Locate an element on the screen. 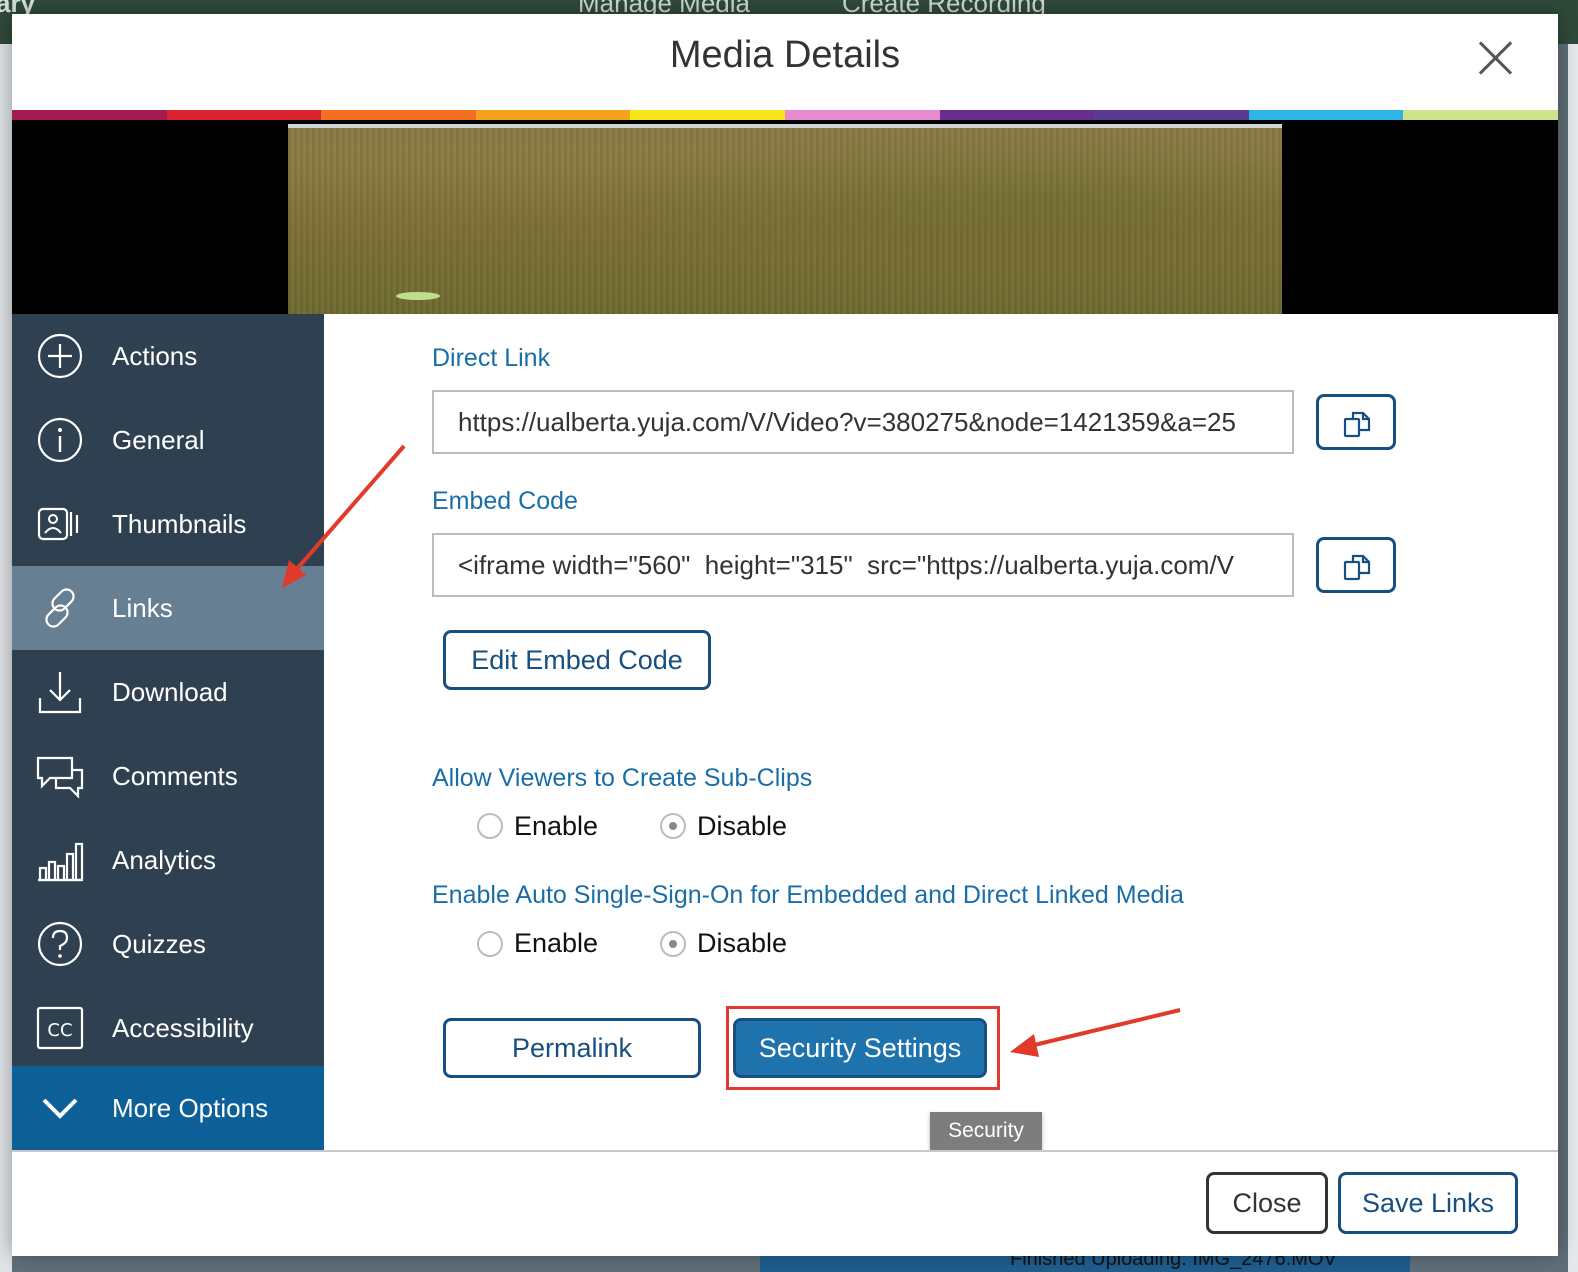  info-circle-icon is located at coordinates (60, 440).